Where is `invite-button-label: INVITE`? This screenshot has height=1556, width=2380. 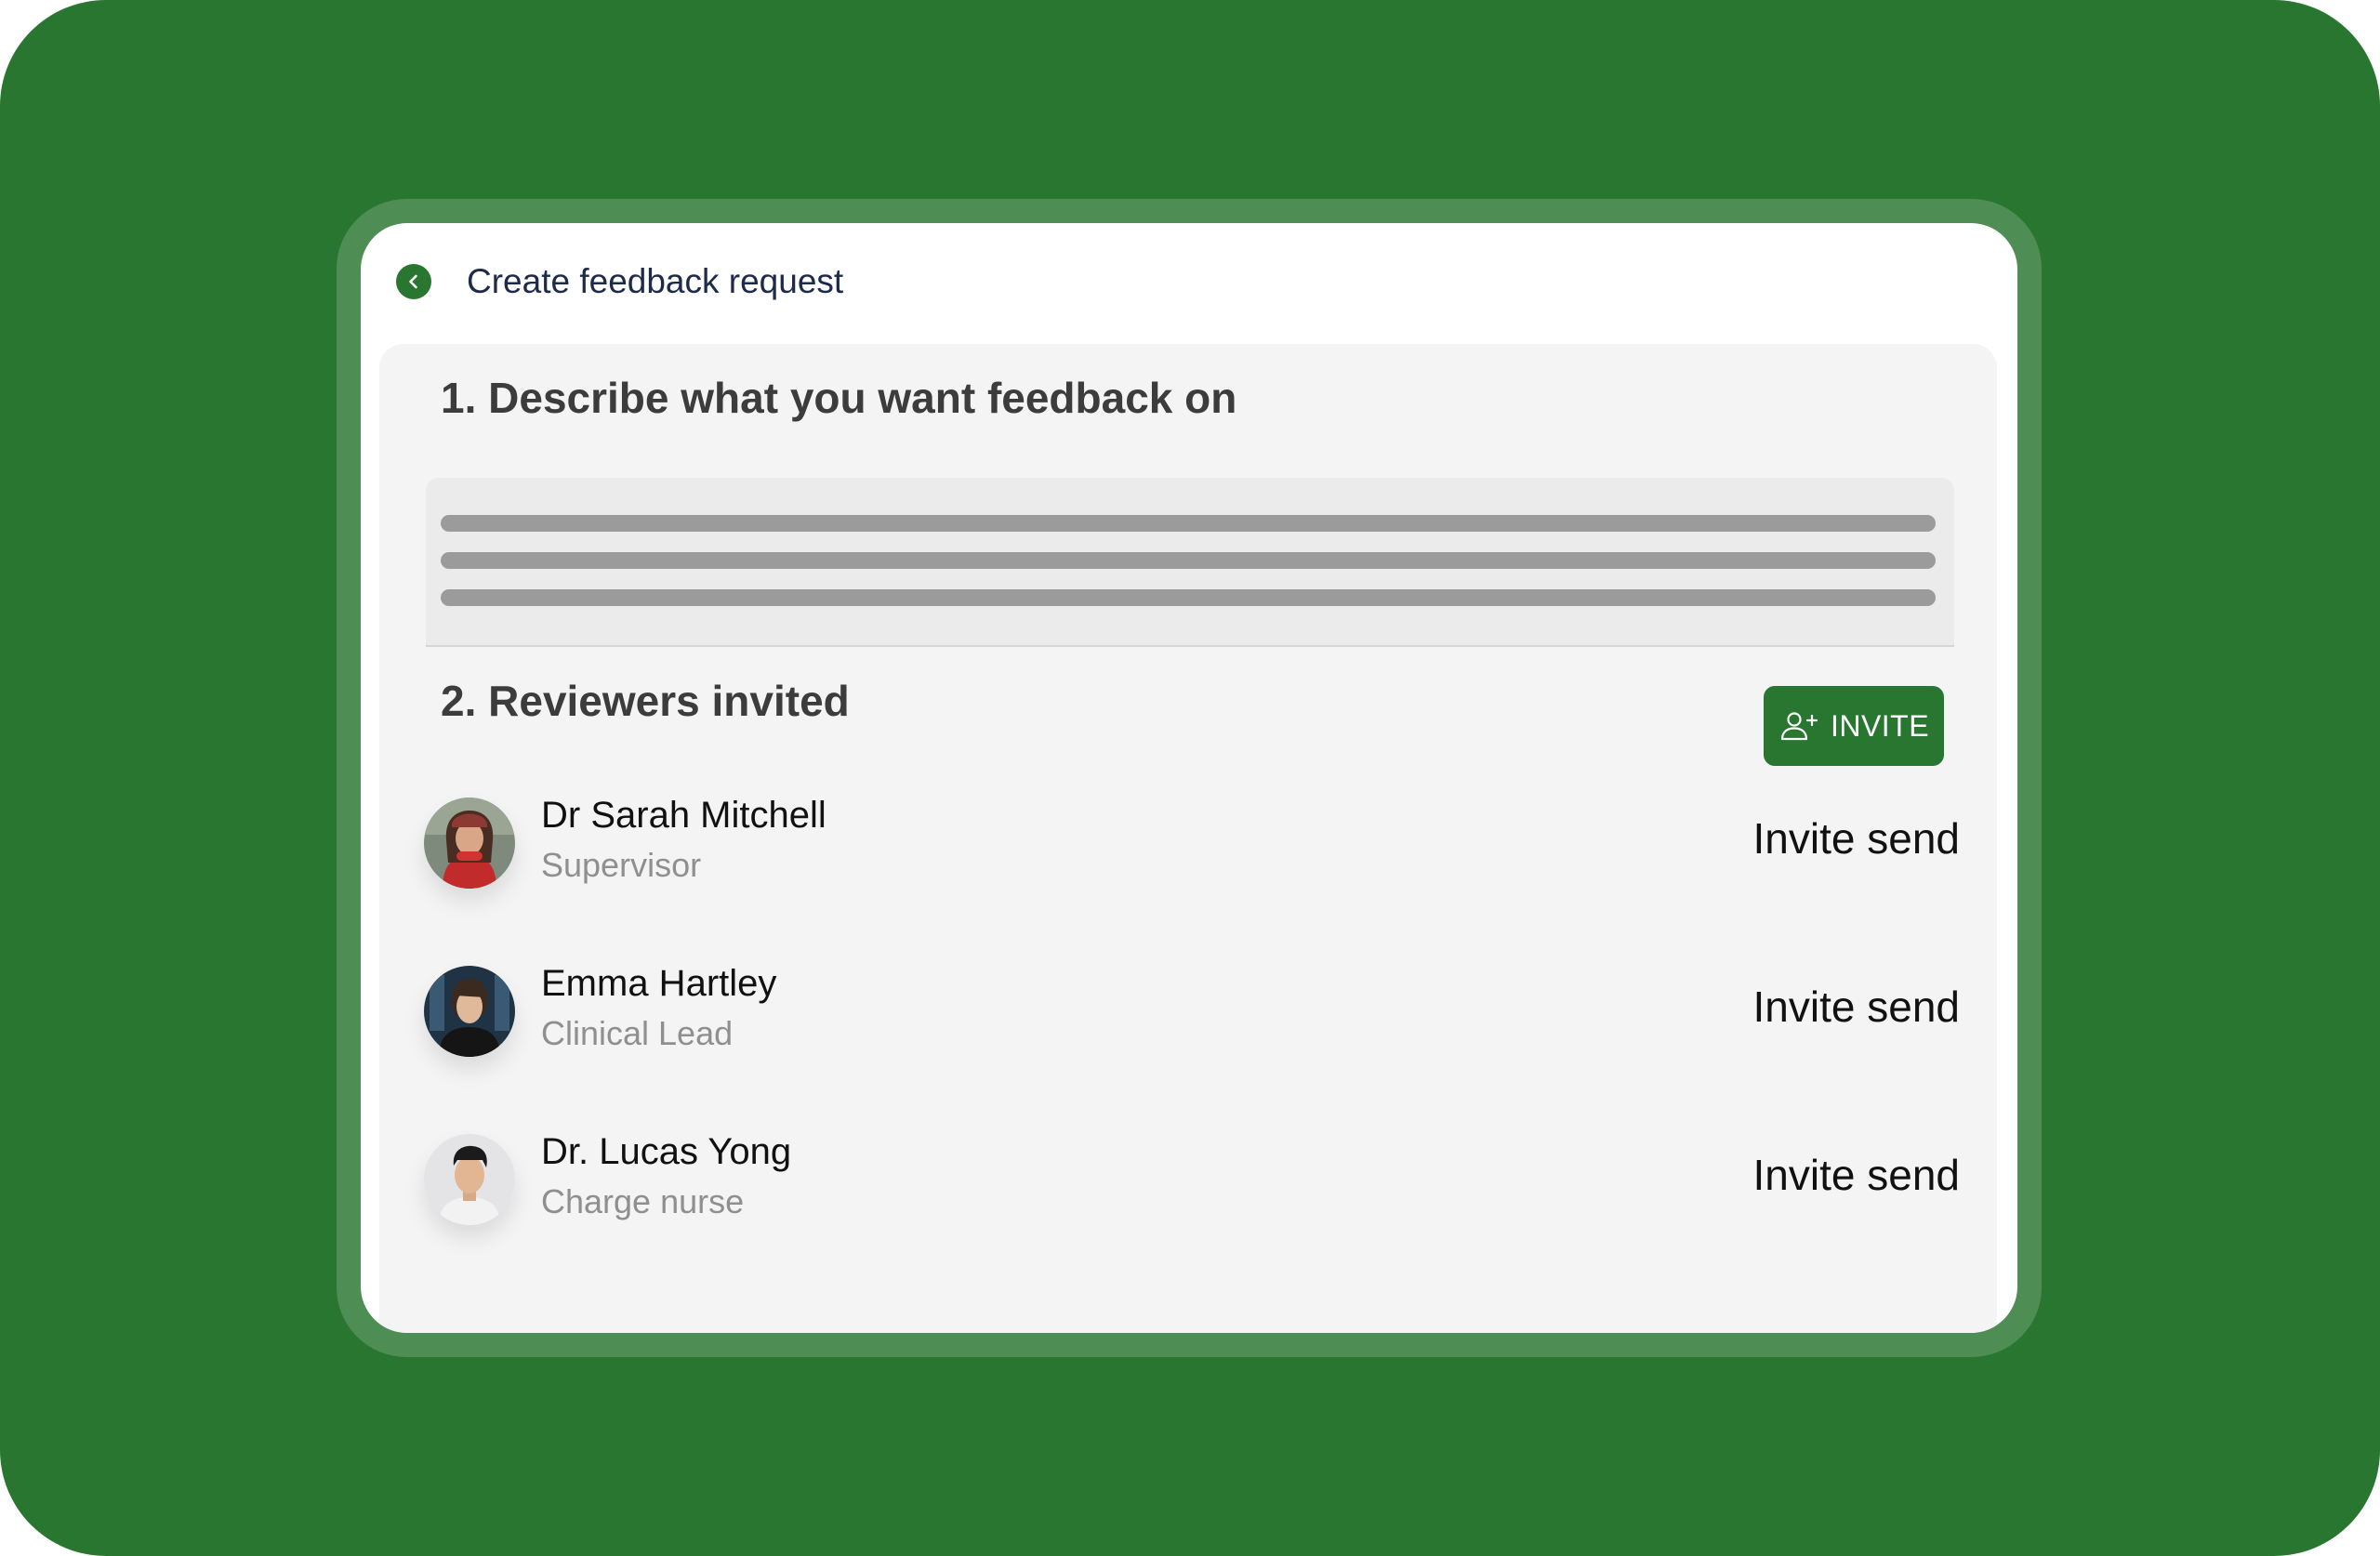
invite-button-label: INVITE is located at coordinates (1880, 725).